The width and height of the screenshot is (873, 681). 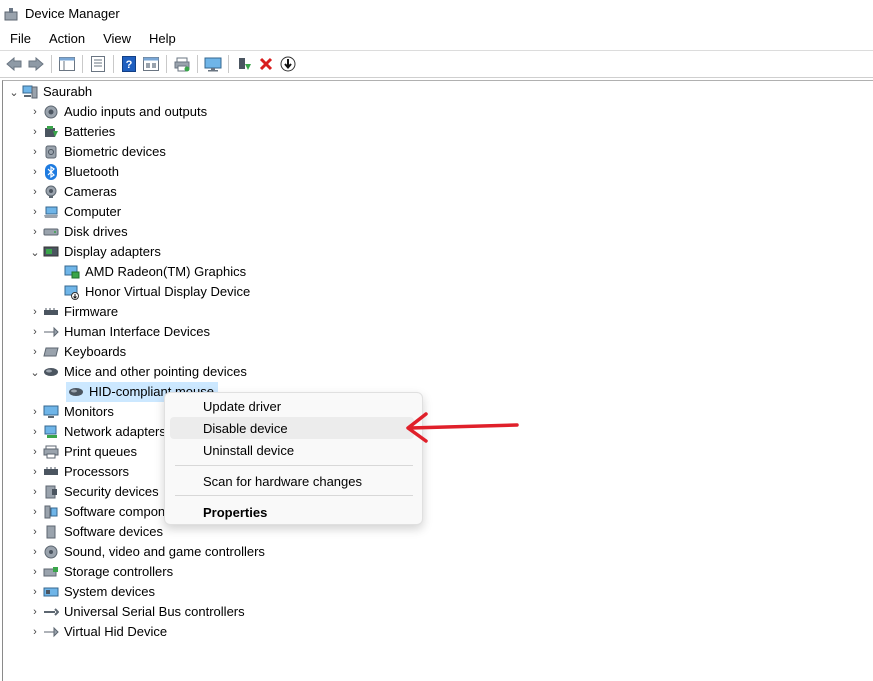 What do you see at coordinates (161, 38) in the screenshot?
I see `menu-help: Help` at bounding box center [161, 38].